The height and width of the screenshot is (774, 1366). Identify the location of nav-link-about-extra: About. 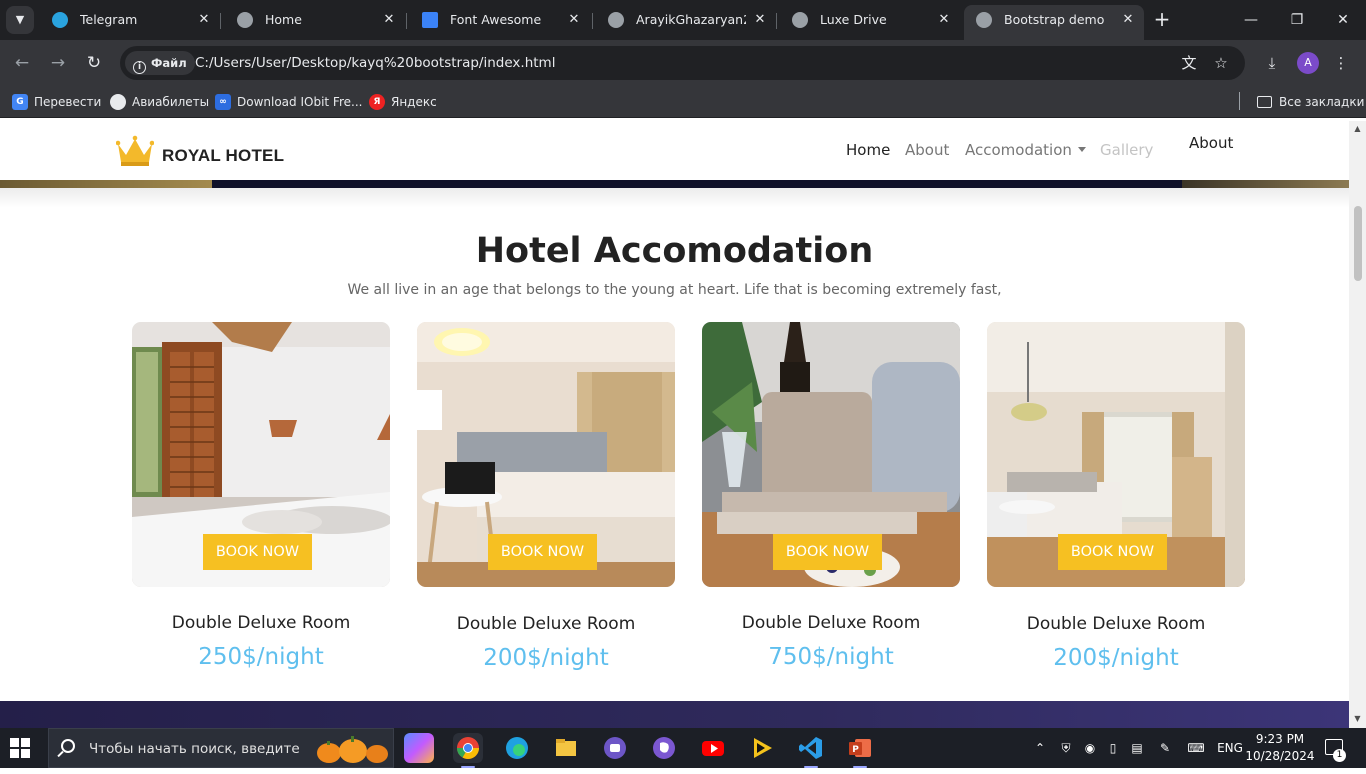
(1211, 143).